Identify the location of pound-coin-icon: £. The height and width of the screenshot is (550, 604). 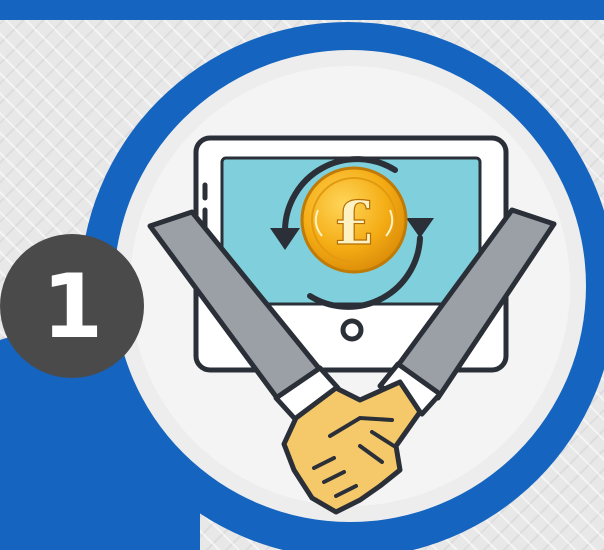
(354, 220).